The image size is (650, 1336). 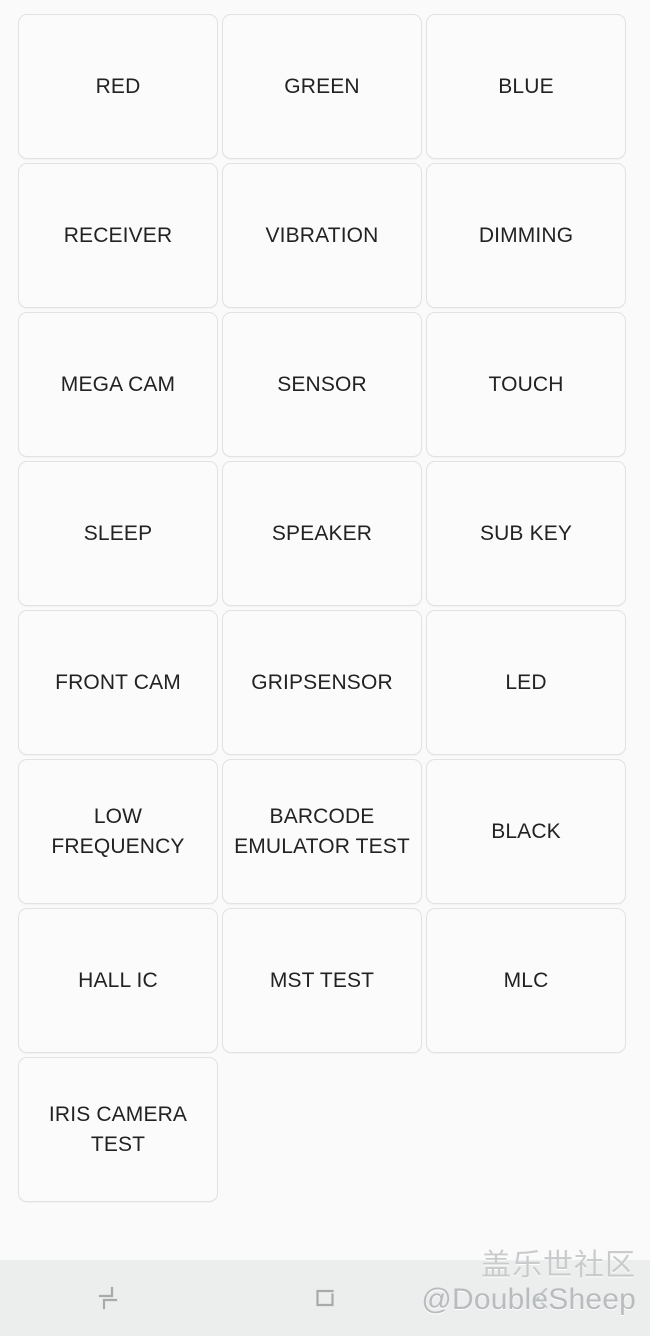 I want to click on test-card-iris-camera-test: IRIS CAMERA TEST, so click(x=118, y=1129).